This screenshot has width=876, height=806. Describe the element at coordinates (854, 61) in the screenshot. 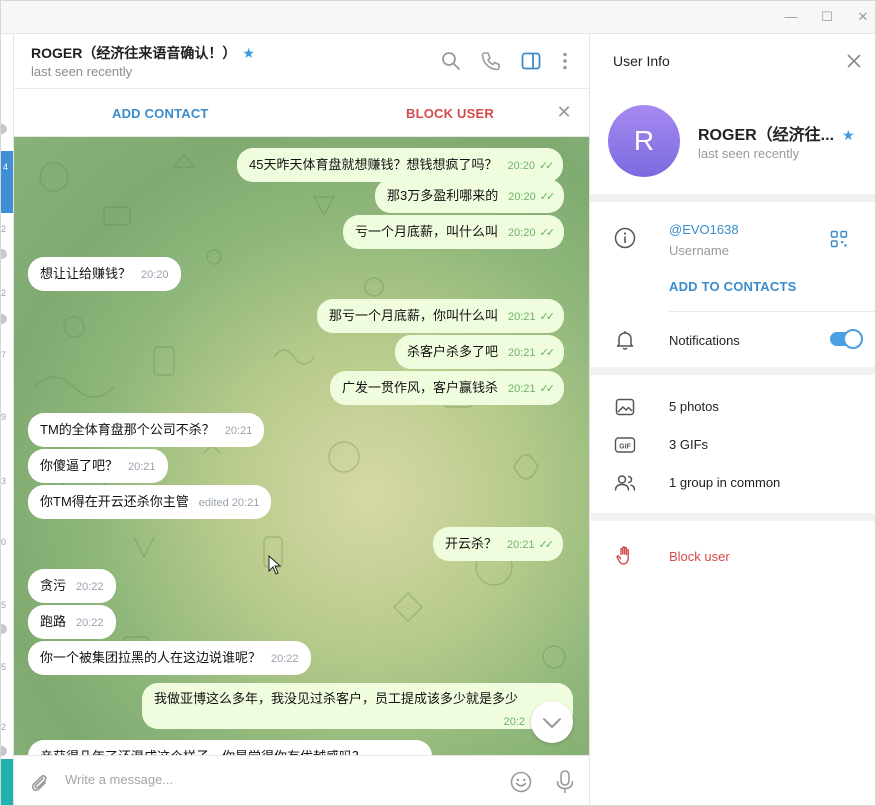

I see `close-panel-icon` at that location.